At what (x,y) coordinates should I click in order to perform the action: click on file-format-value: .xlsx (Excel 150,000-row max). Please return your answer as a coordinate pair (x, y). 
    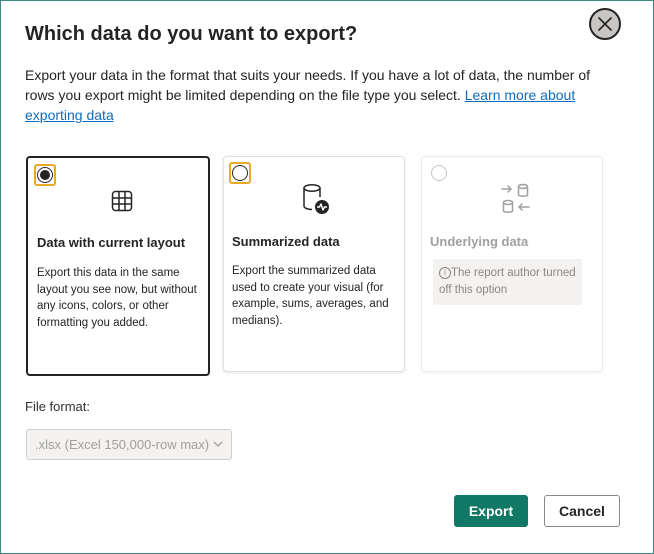
    Looking at the image, I should click on (122, 444).